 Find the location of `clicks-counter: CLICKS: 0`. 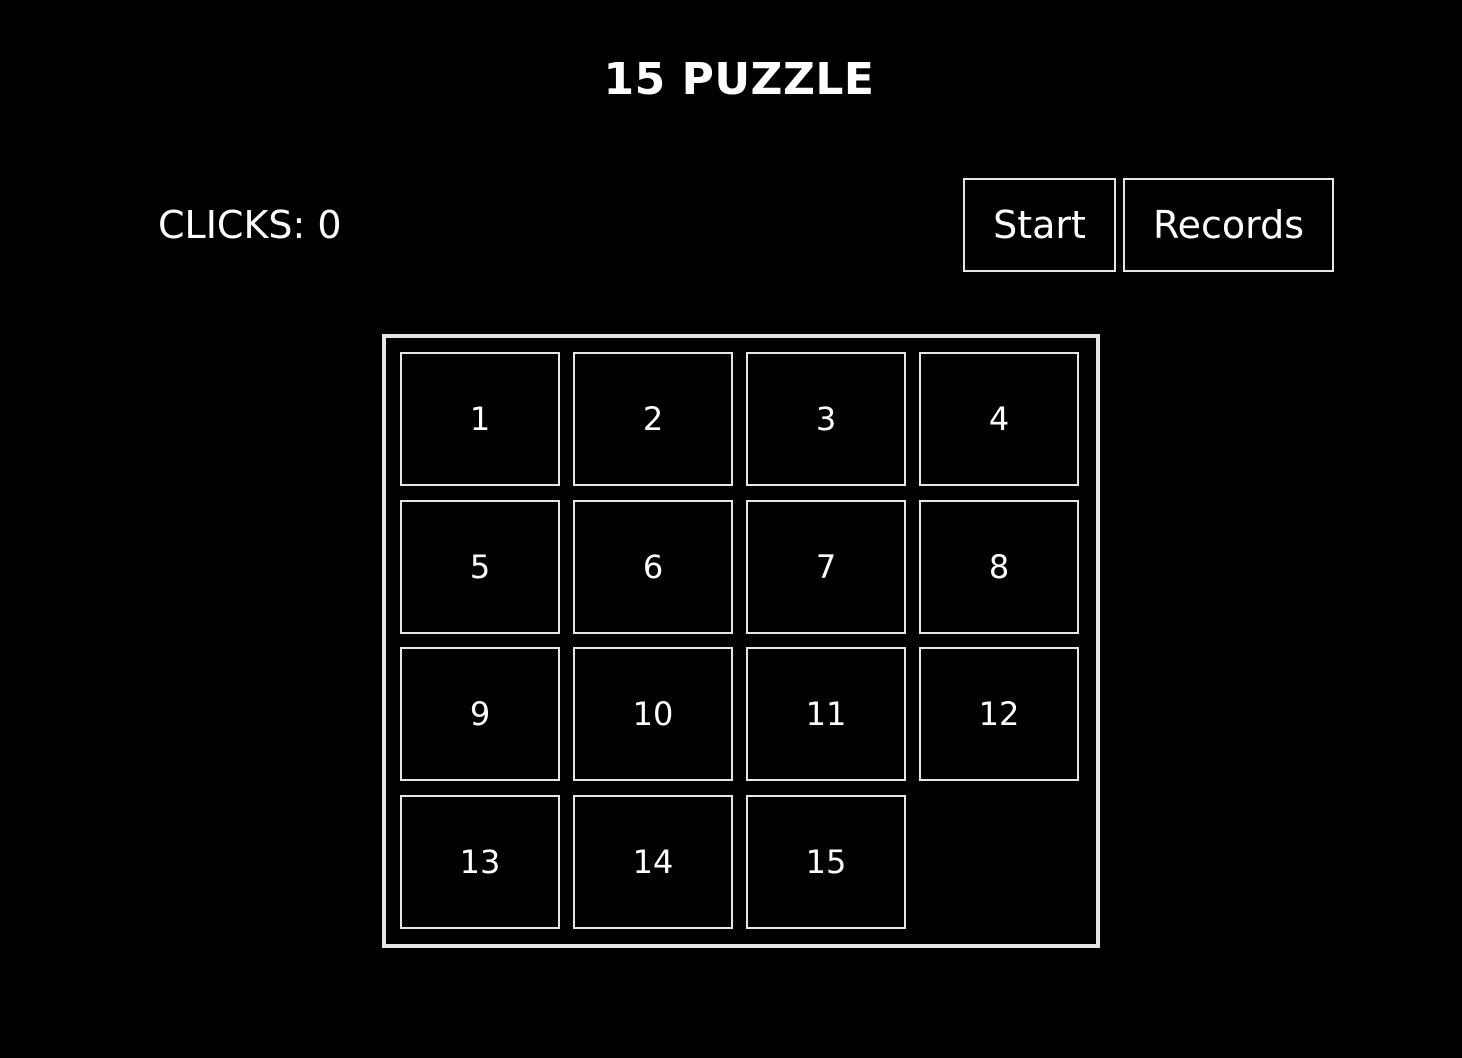

clicks-counter: CLICKS: 0 is located at coordinates (250, 225).